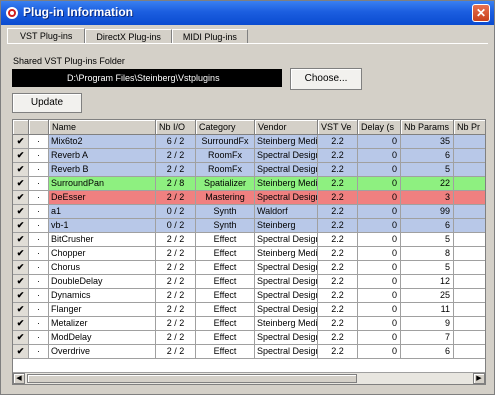  What do you see at coordinates (176, 142) in the screenshot?
I see `cell-nb-io: 6 / 2` at bounding box center [176, 142].